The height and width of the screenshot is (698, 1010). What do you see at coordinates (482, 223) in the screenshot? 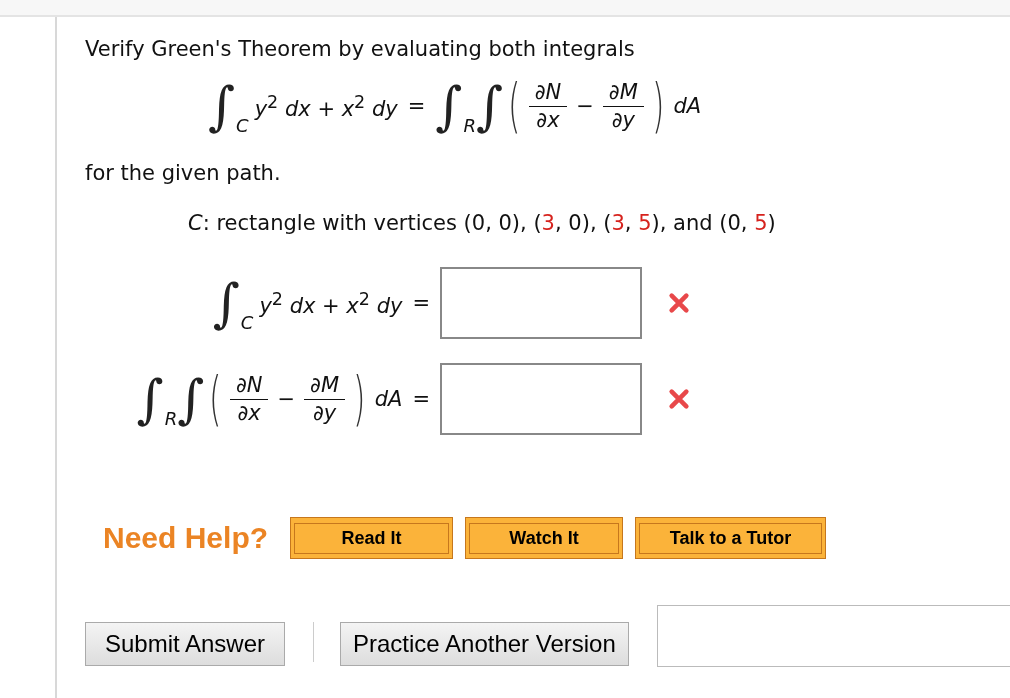
I see `path-description: C: rectangle with vertices (0, 0), (3, 0), (3, 5), and (0, 5)` at bounding box center [482, 223].